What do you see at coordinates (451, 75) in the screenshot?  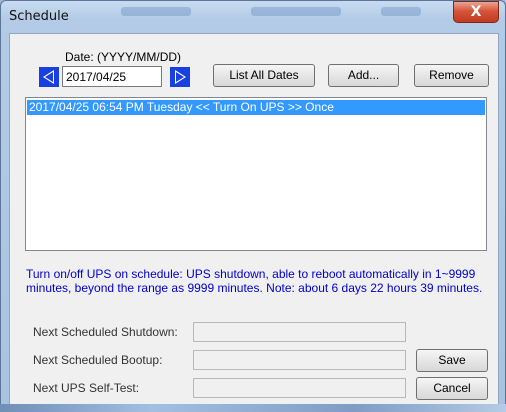 I see `remove-button: Remove` at bounding box center [451, 75].